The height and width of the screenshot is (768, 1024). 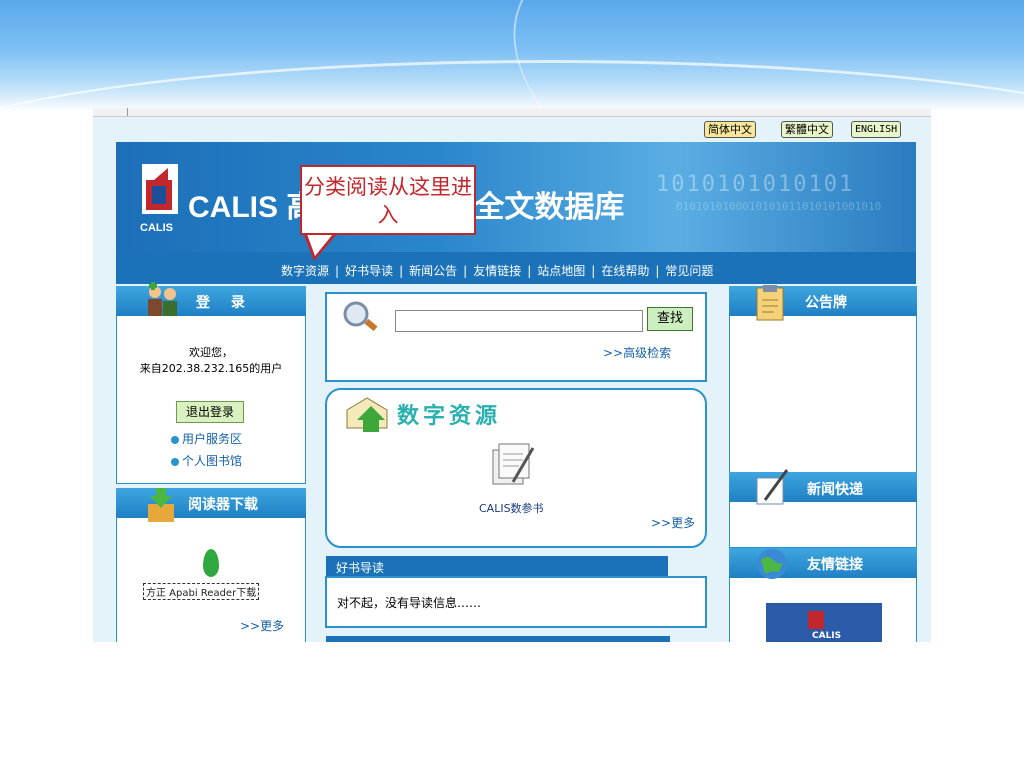 What do you see at coordinates (212, 439) in the screenshot?
I see `user-service-label: 用户服务区` at bounding box center [212, 439].